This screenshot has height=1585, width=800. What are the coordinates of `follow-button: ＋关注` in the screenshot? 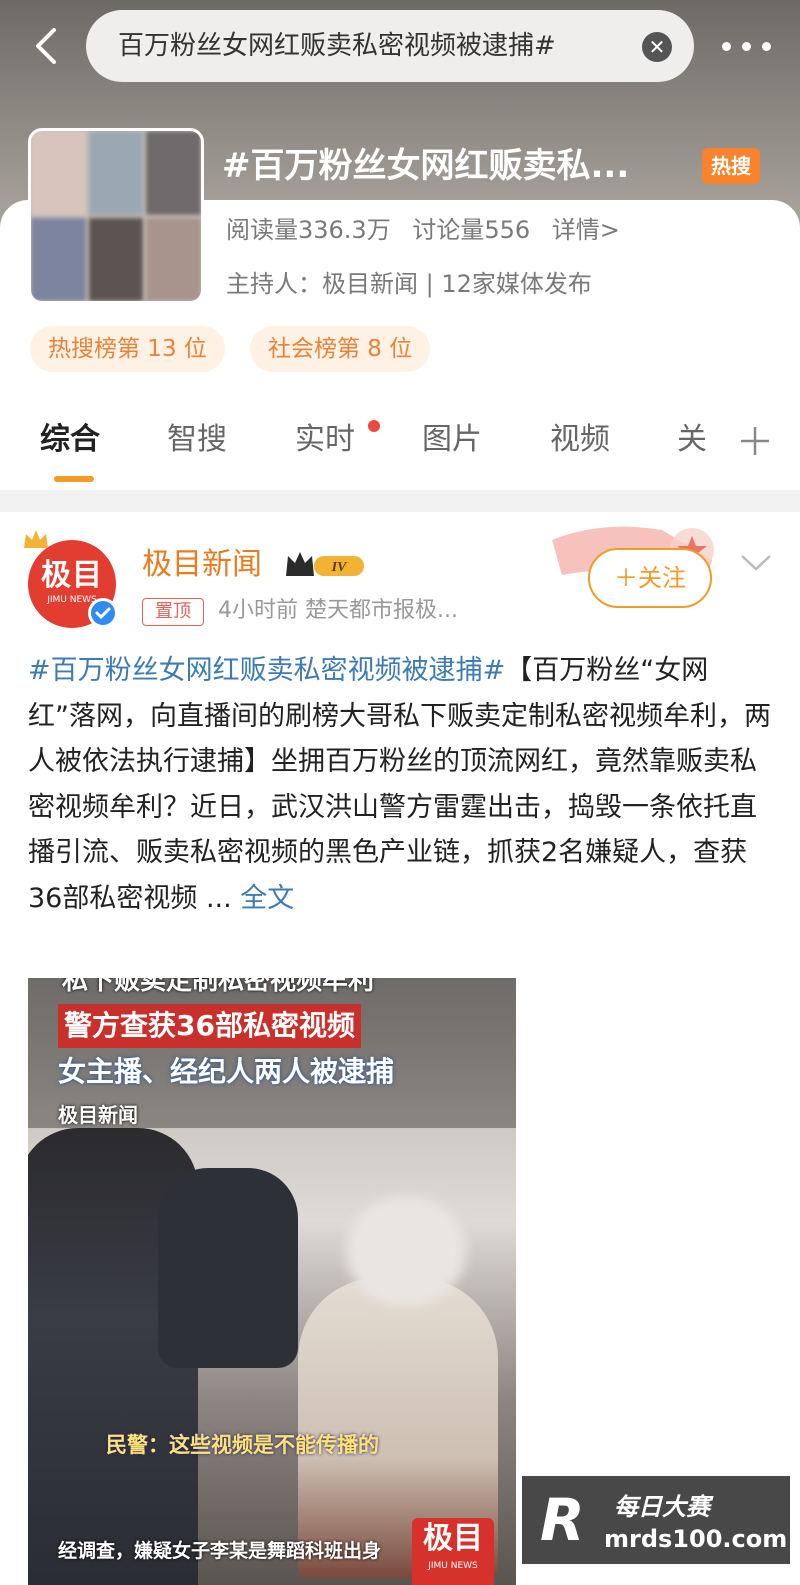 It's located at (650, 578).